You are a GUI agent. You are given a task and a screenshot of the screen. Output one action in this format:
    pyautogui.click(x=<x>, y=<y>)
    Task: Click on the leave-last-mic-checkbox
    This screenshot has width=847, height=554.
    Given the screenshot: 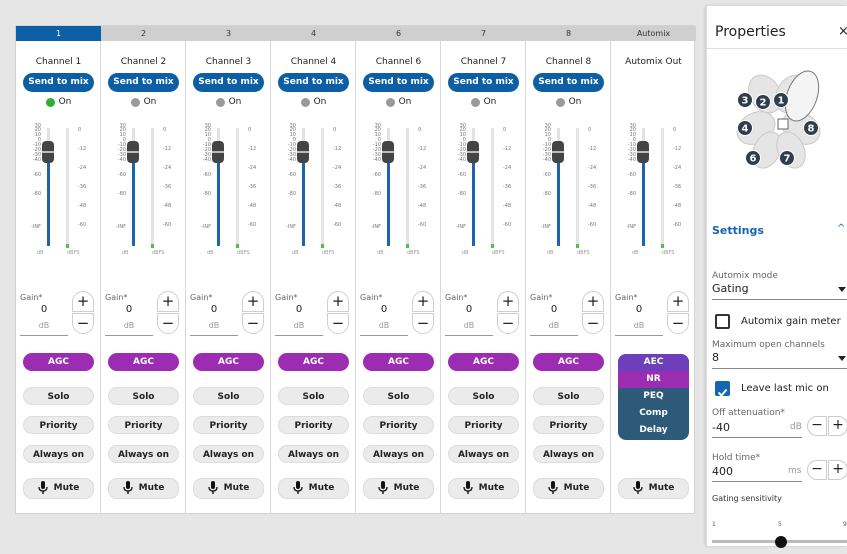 What is the action you would take?
    pyautogui.click(x=722, y=389)
    